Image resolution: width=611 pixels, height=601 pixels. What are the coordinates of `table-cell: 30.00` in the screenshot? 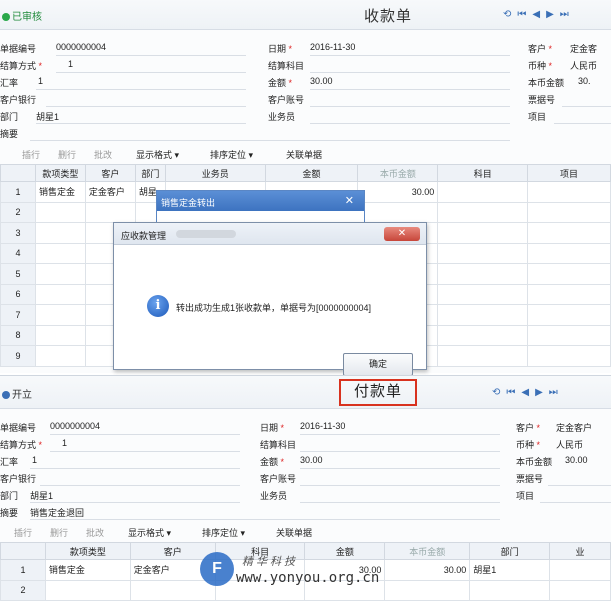 It's located at (398, 192).